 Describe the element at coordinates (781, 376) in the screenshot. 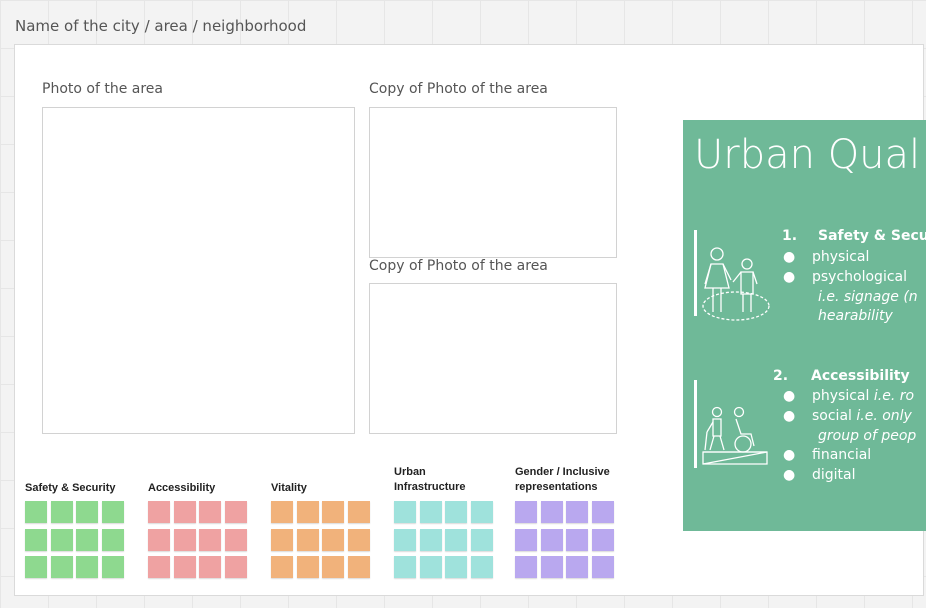

I see `item-2-number: 2.` at that location.